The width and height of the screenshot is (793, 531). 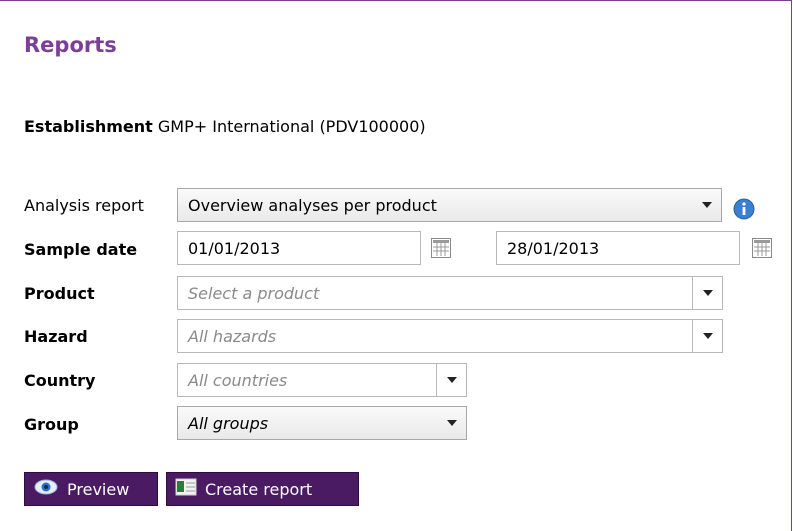 I want to click on spreadsheet-icon, so click(x=190, y=489).